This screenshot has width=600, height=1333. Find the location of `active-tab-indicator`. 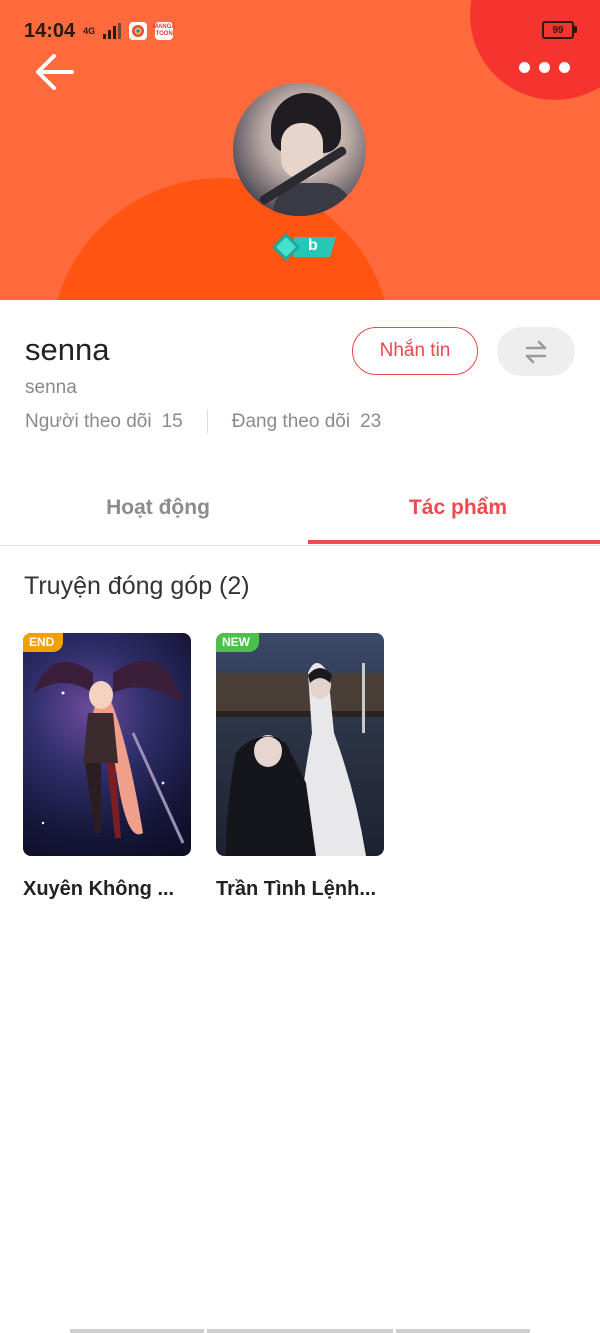

active-tab-indicator is located at coordinates (454, 542).